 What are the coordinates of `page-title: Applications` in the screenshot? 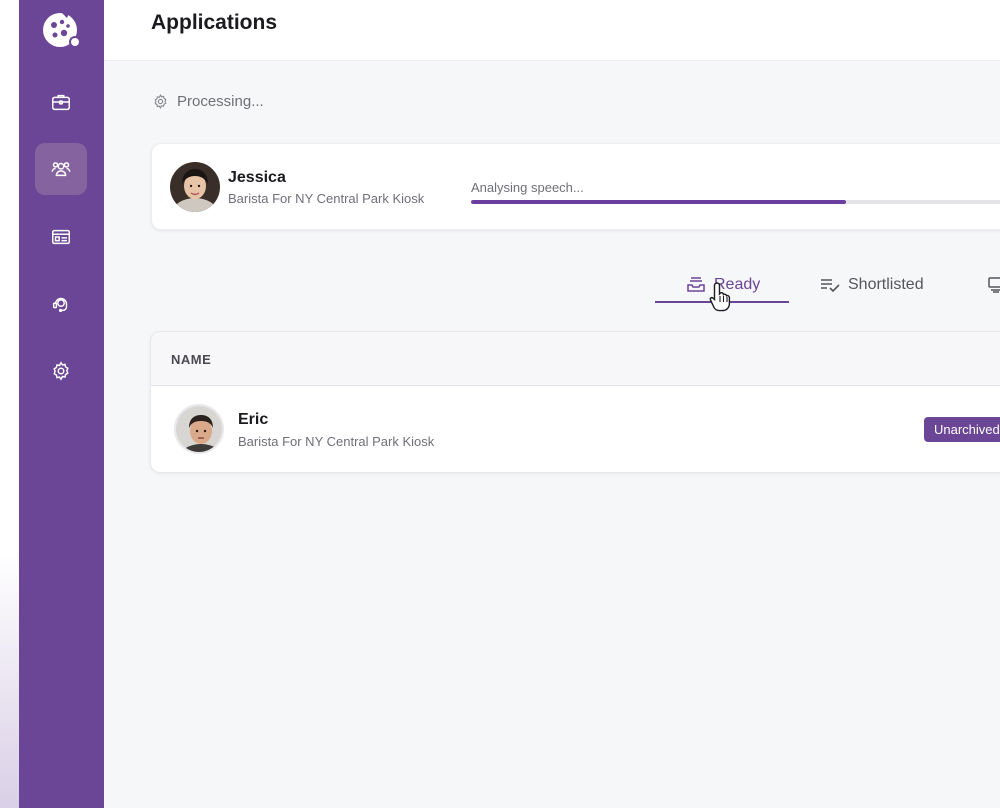 It's located at (214, 22).